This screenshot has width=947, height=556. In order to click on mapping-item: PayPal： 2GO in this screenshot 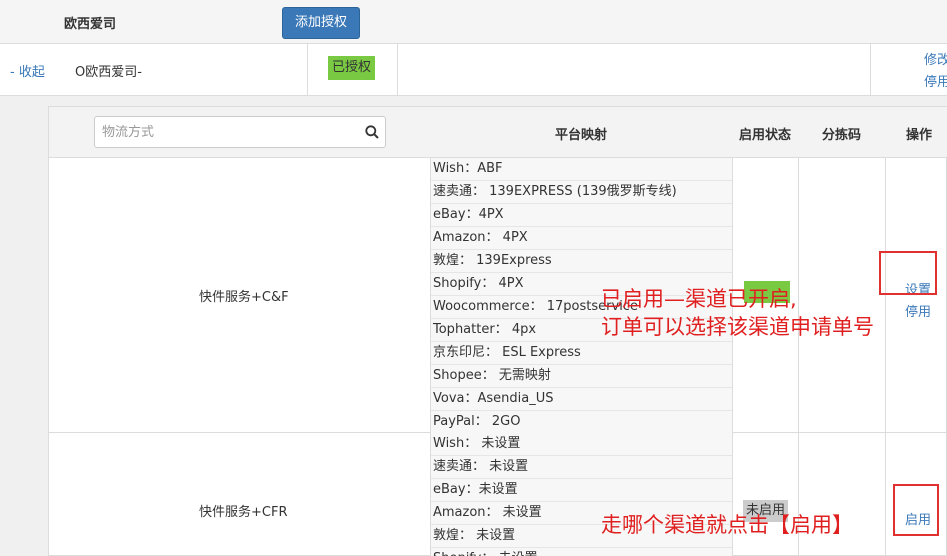, I will do `click(581, 422)`.